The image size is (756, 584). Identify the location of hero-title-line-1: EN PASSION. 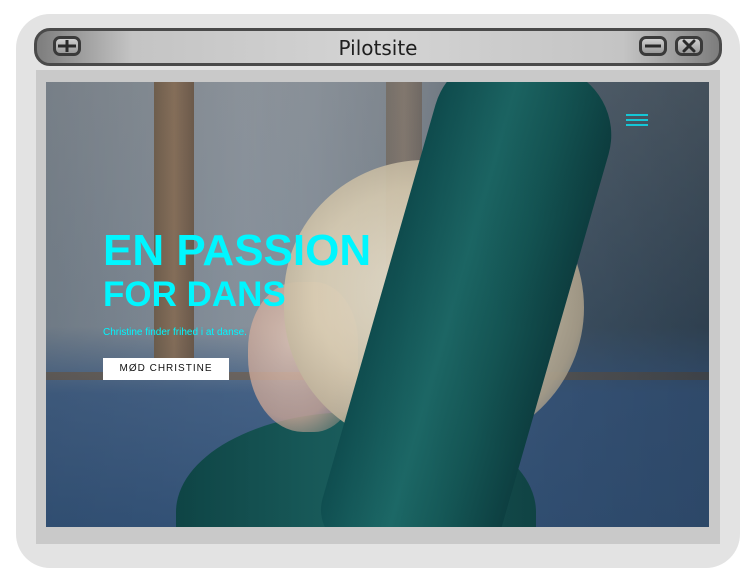
(237, 250).